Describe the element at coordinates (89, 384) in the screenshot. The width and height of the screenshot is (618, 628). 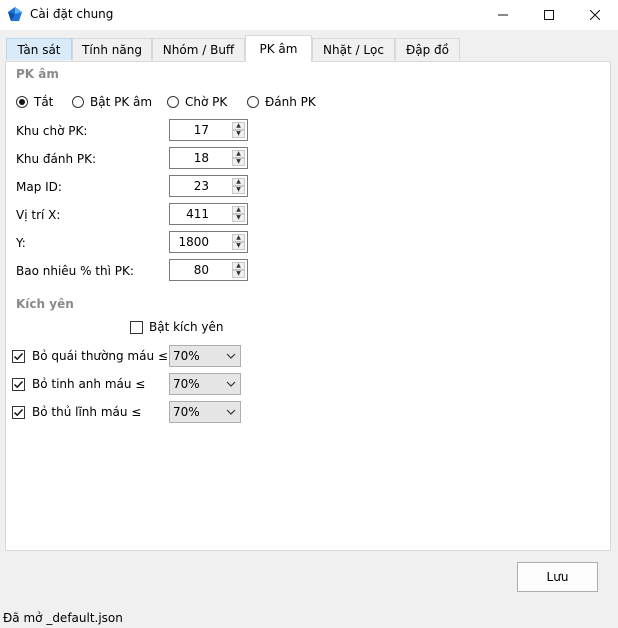
I see `rule-tinh-anh-label: Bỏ tinh anh máu ≤` at that location.